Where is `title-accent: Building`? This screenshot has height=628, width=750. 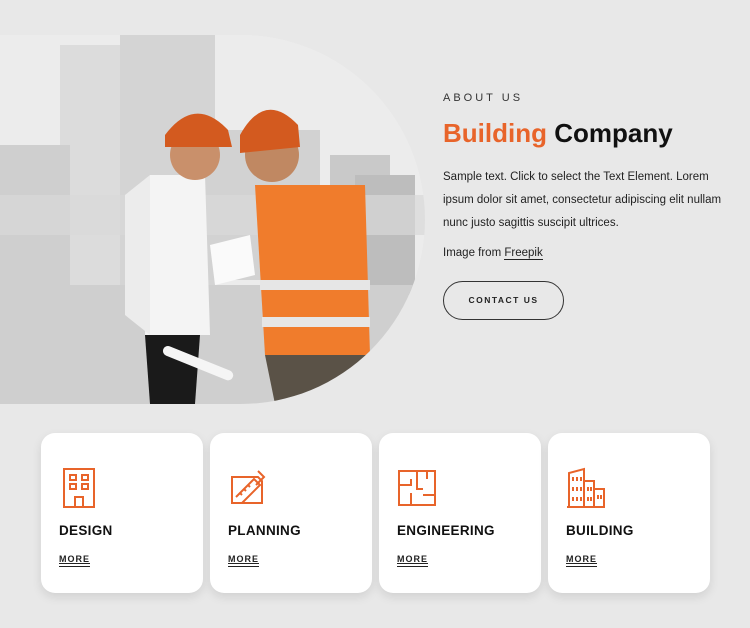 title-accent: Building is located at coordinates (495, 133).